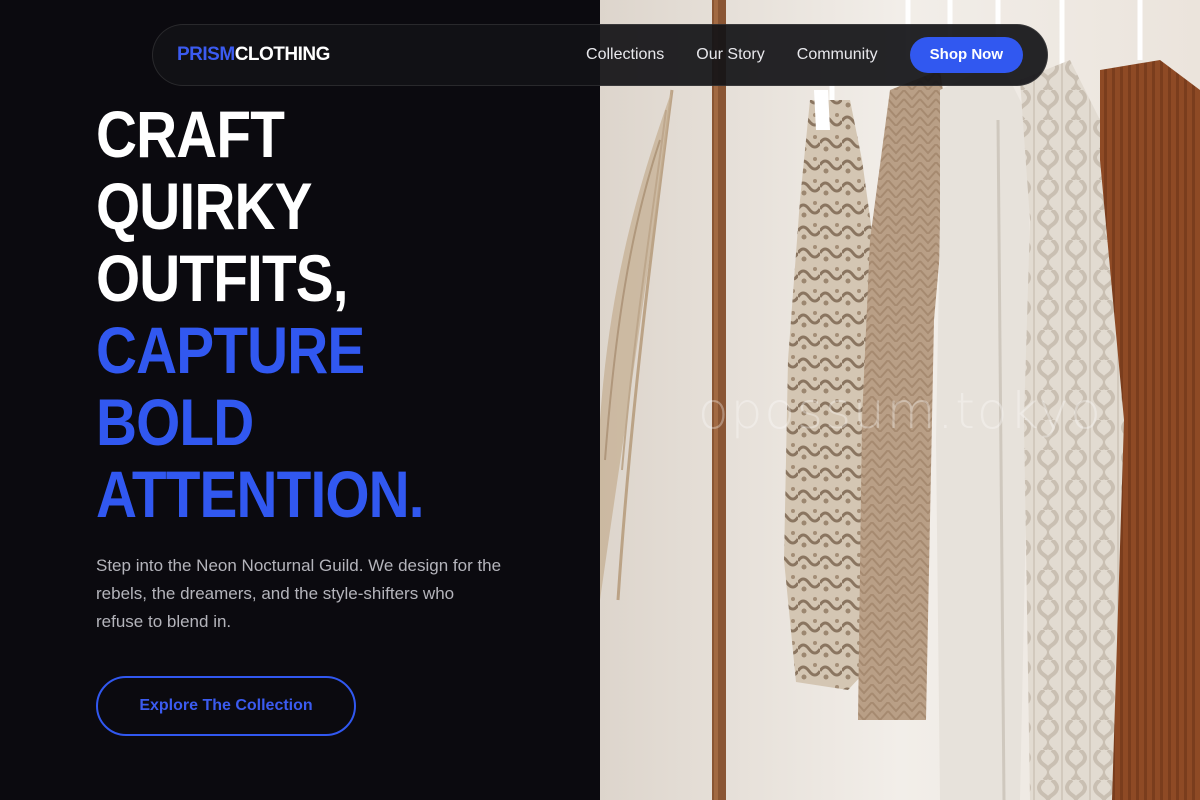  I want to click on explore-collection-button: Explore The Collection, so click(226, 706).